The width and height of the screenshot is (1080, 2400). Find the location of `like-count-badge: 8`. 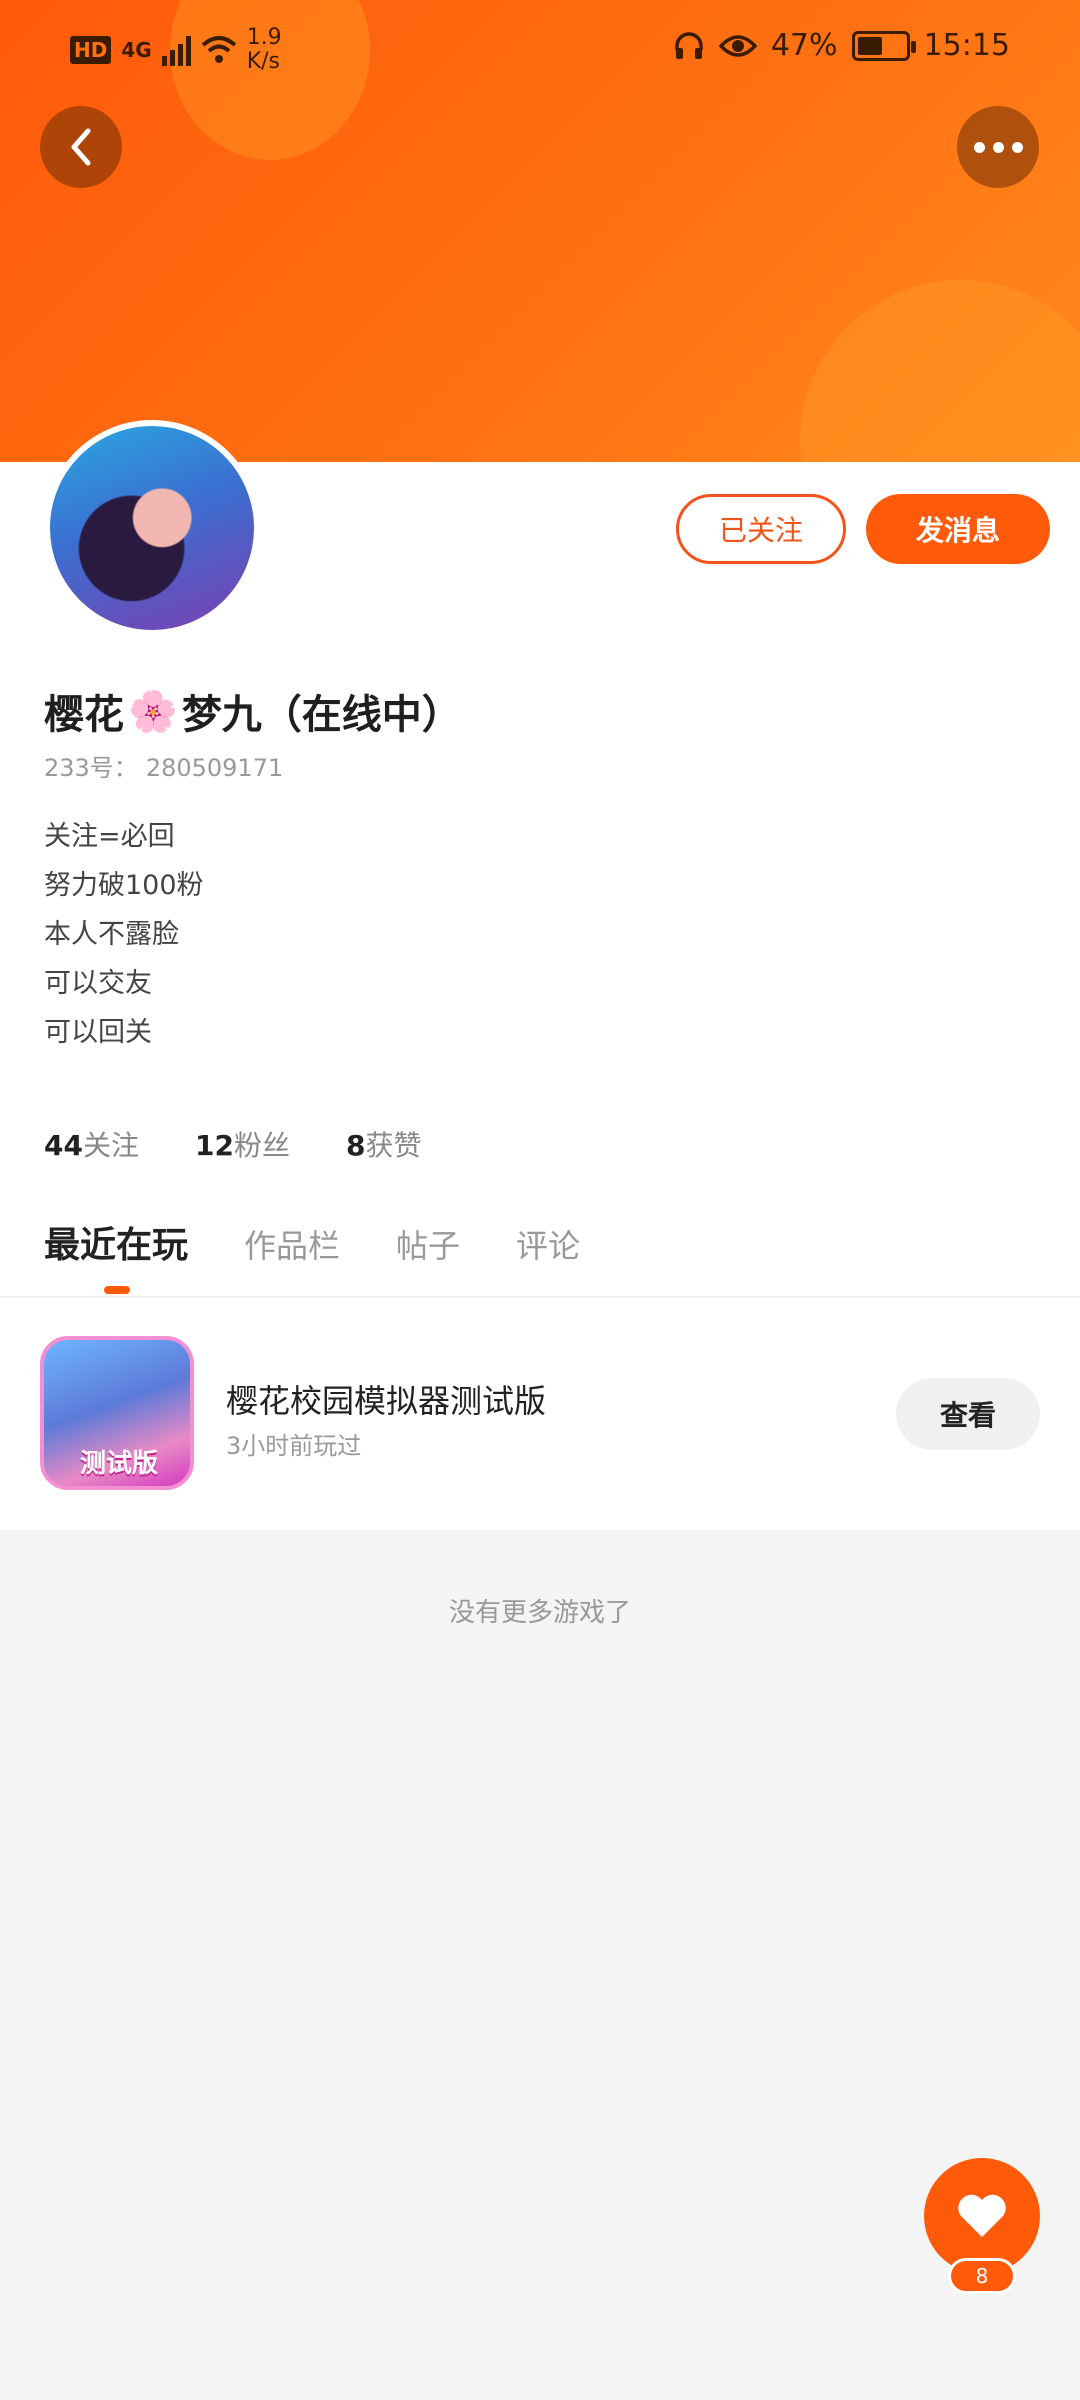

like-count-badge: 8 is located at coordinates (982, 2276).